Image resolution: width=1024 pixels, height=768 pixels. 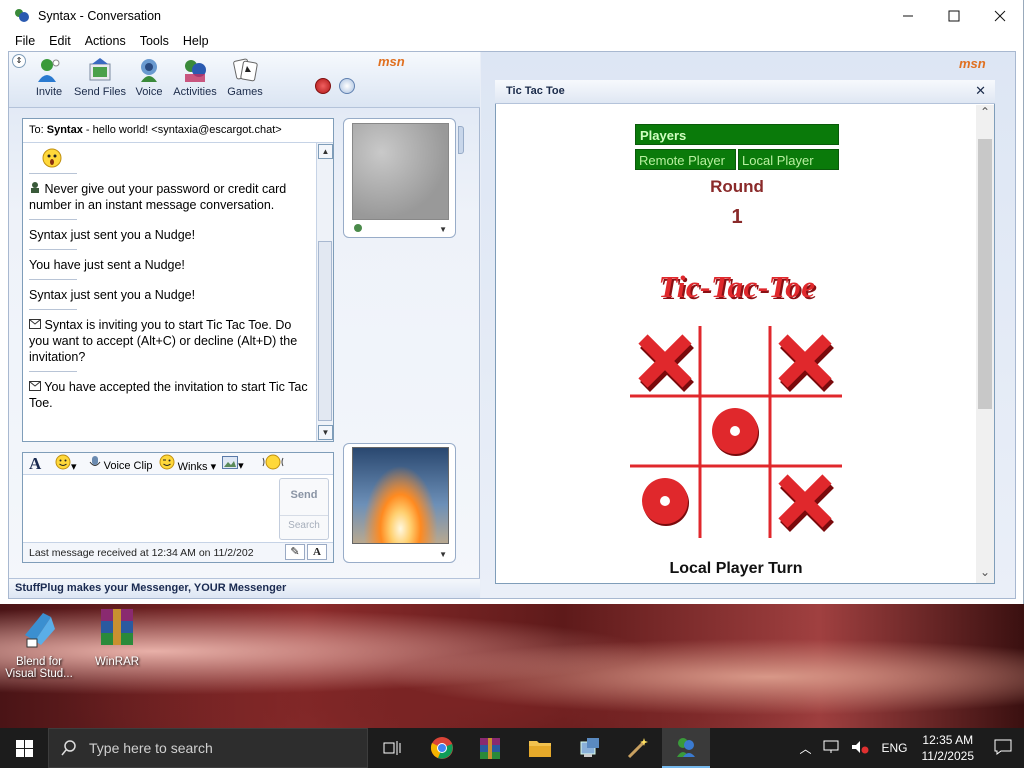 I want to click on magic-wand-icon, so click(x=637, y=748).